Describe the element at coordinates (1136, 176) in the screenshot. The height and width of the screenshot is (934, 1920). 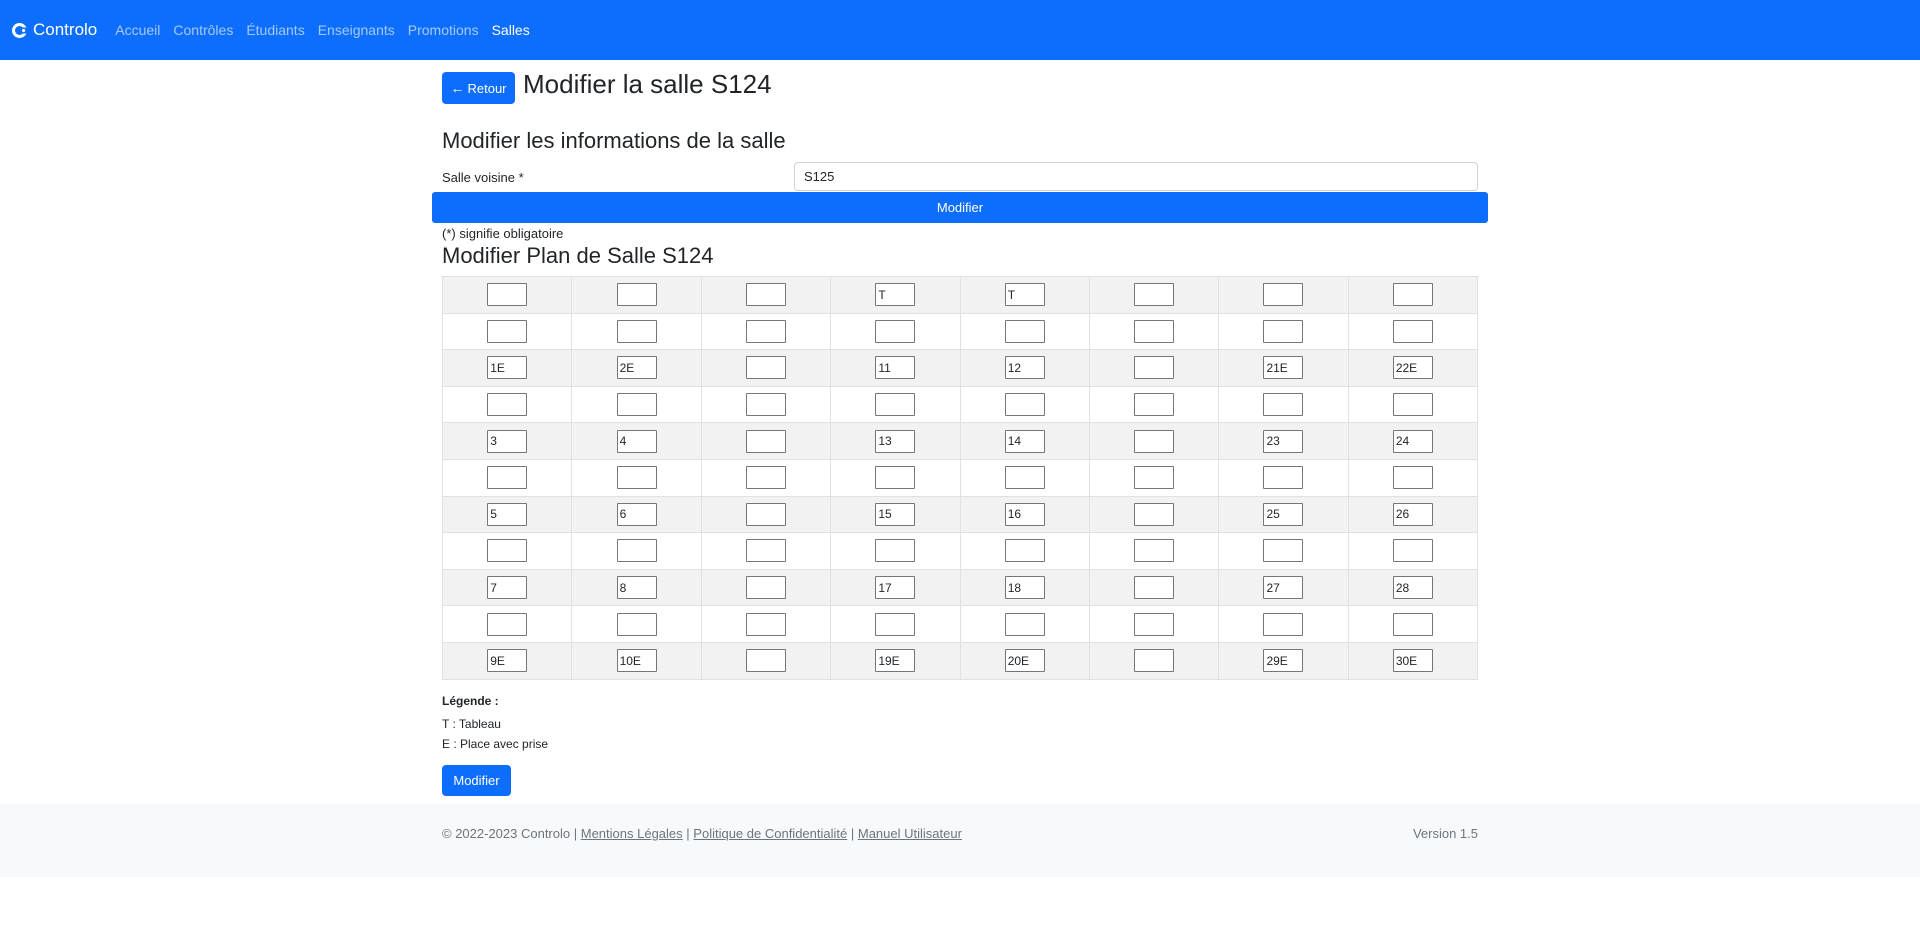
I see `neighbor-room-input` at that location.